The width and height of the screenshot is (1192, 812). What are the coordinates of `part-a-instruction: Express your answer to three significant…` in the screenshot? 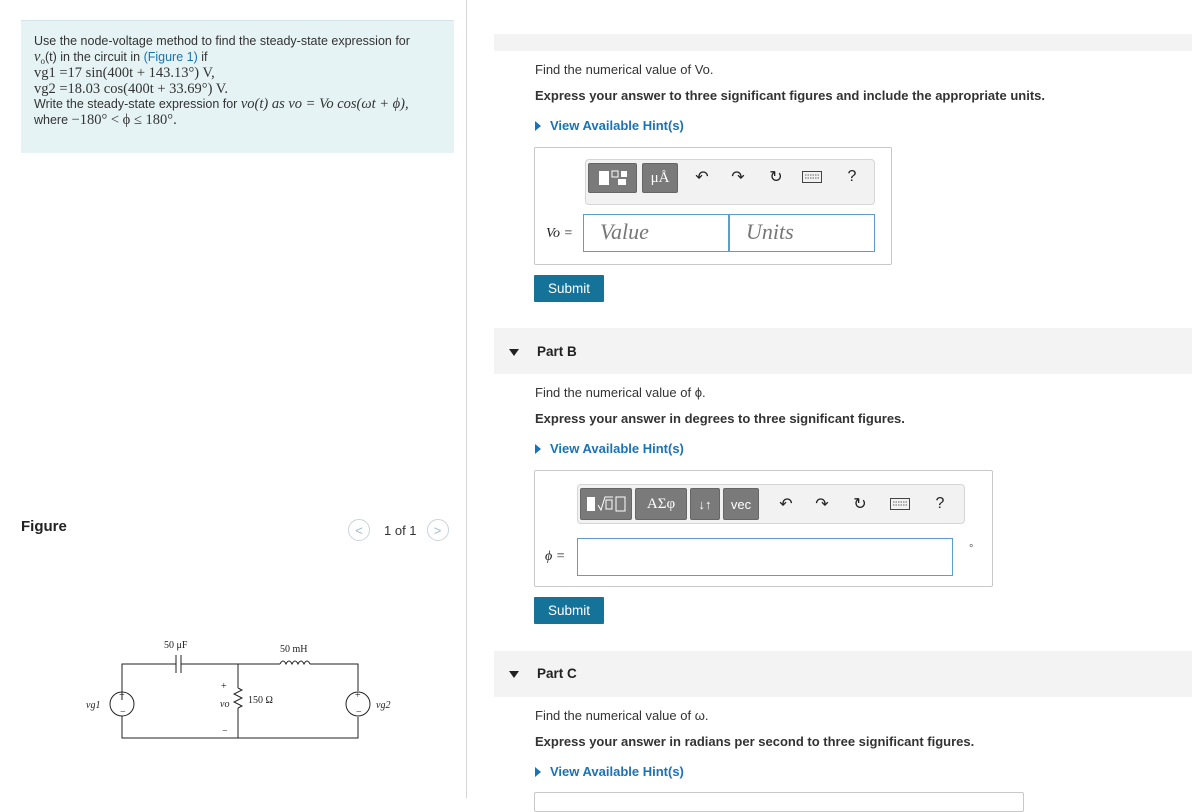 It's located at (790, 95).